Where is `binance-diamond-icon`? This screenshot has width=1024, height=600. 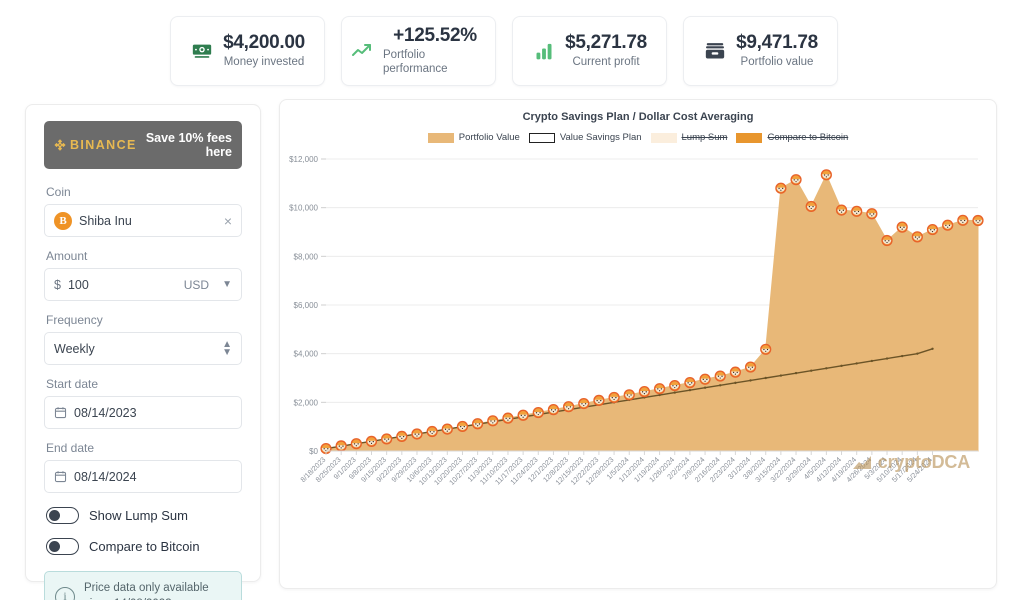
binance-diamond-icon is located at coordinates (60, 145).